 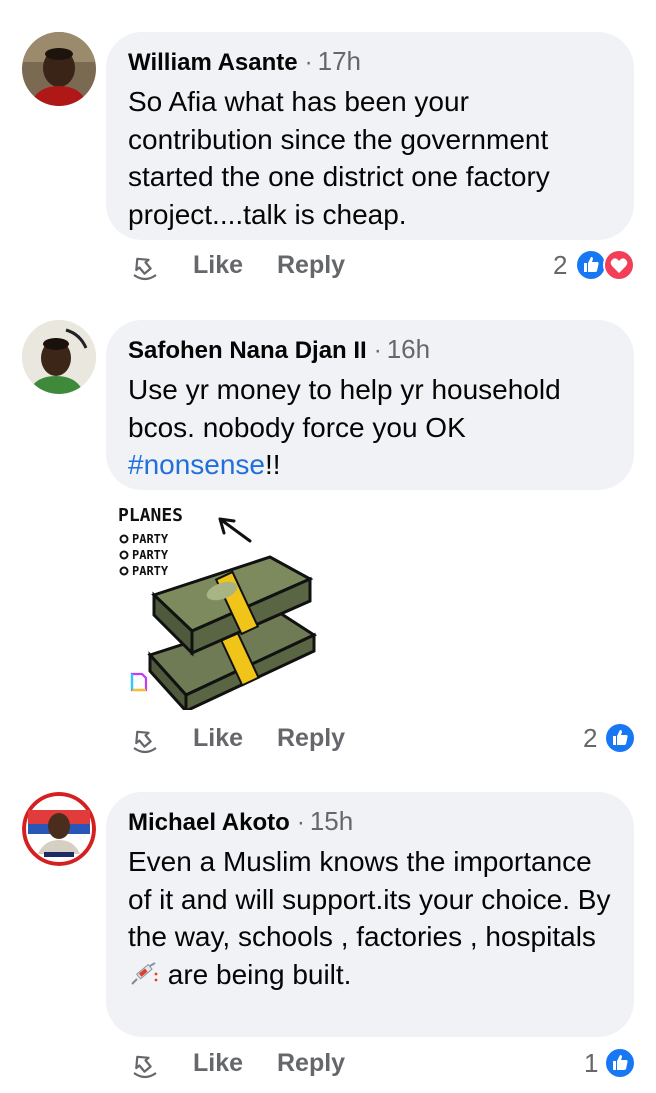 I want to click on sticker-item-2: PARTY, so click(x=150, y=555).